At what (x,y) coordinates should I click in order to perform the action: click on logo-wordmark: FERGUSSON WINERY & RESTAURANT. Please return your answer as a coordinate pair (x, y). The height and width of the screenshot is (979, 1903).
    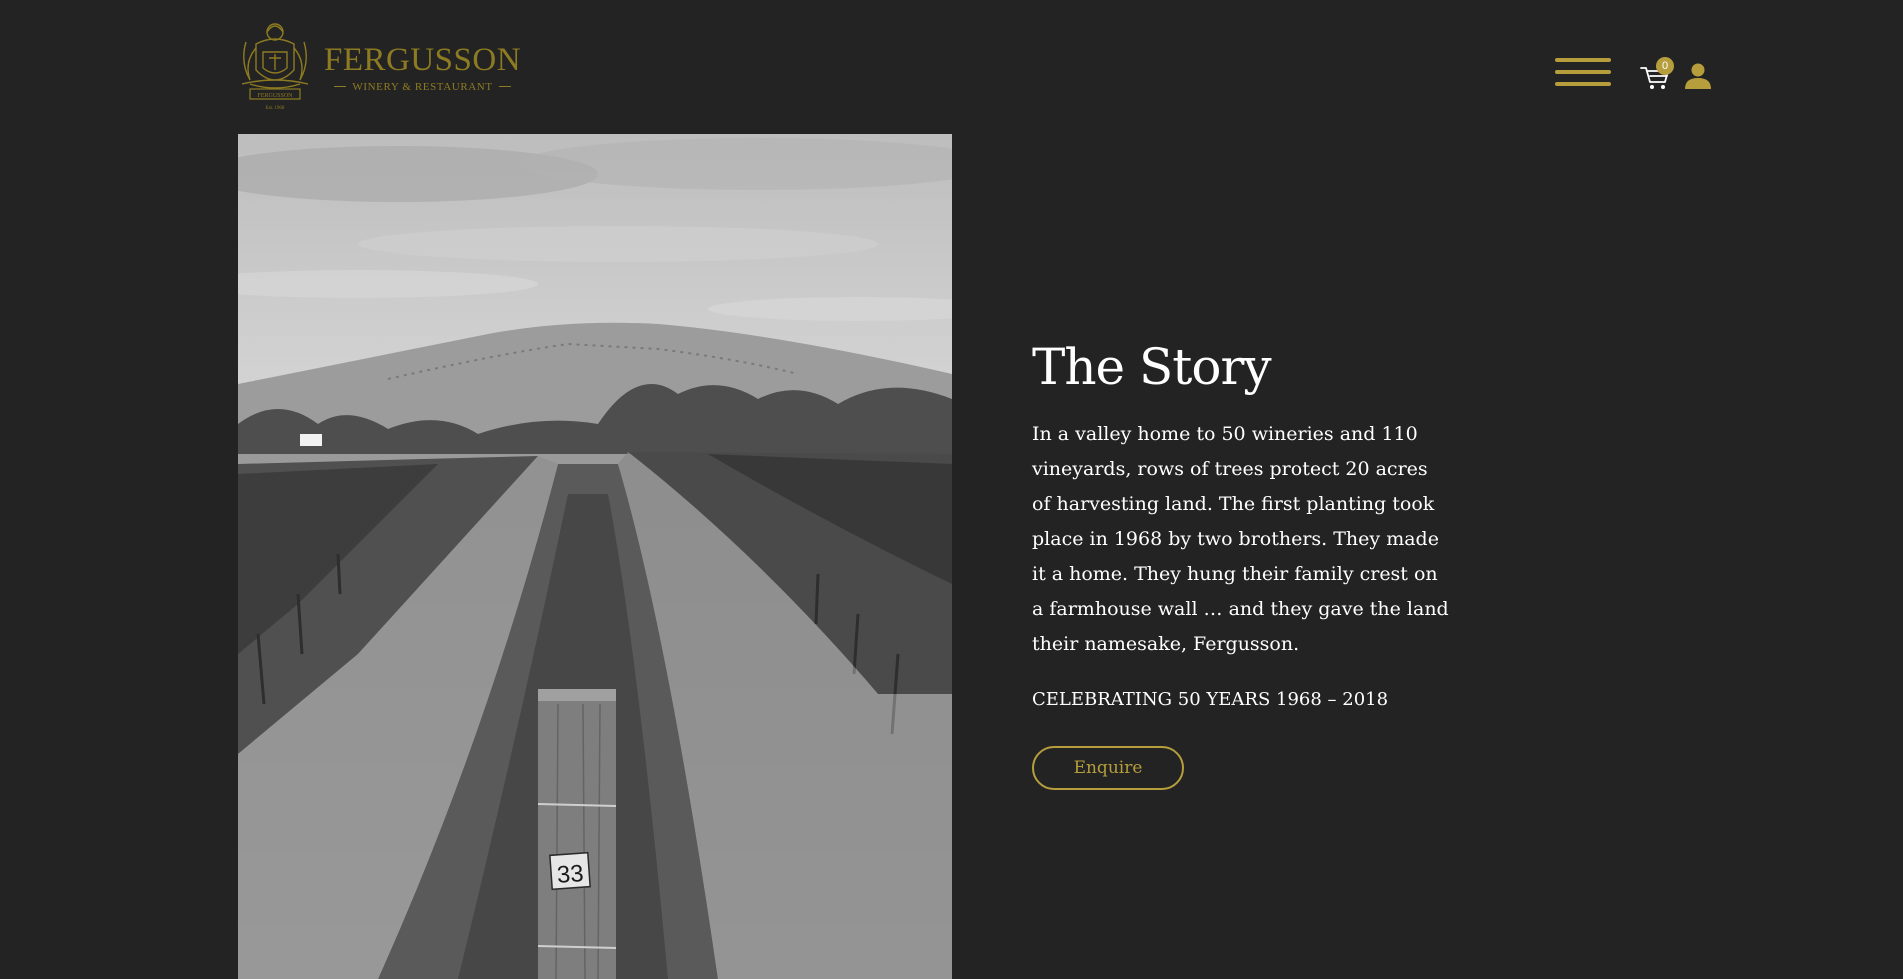
    Looking at the image, I should click on (423, 67).